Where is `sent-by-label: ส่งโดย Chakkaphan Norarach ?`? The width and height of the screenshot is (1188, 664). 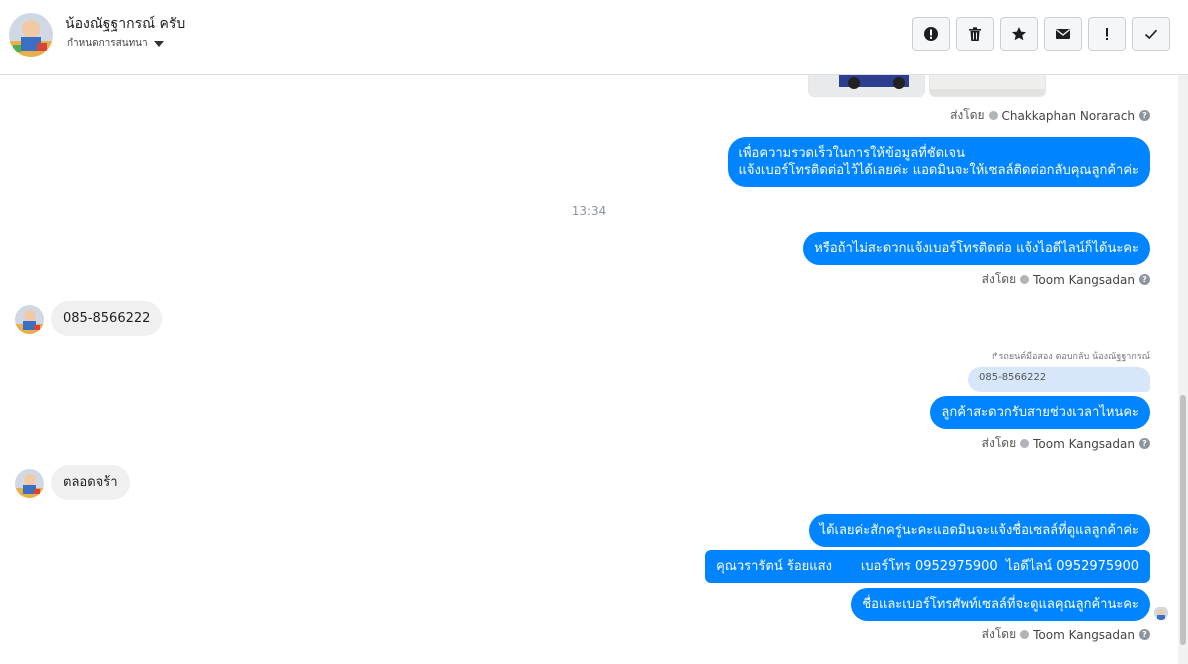
sent-by-label: ส่งโดย Chakkaphan Norarach ? is located at coordinates (1050, 115).